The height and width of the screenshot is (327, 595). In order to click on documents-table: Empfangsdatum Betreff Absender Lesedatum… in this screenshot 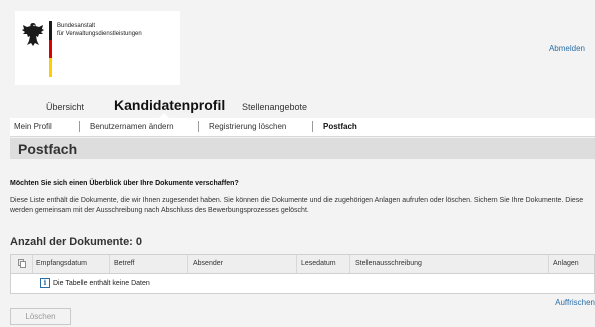, I will do `click(302, 274)`.